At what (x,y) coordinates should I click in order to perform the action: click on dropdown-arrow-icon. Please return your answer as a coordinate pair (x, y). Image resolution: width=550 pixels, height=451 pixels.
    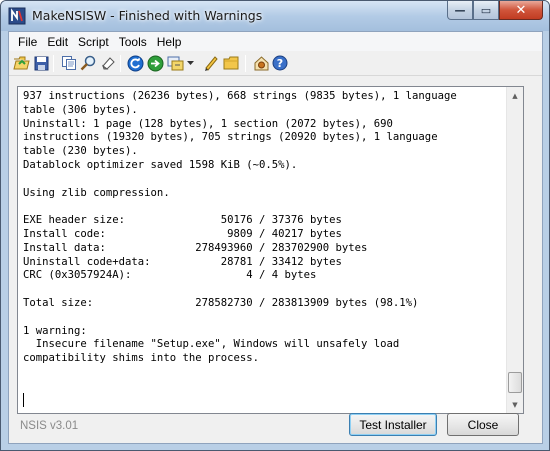
    Looking at the image, I should click on (190, 62).